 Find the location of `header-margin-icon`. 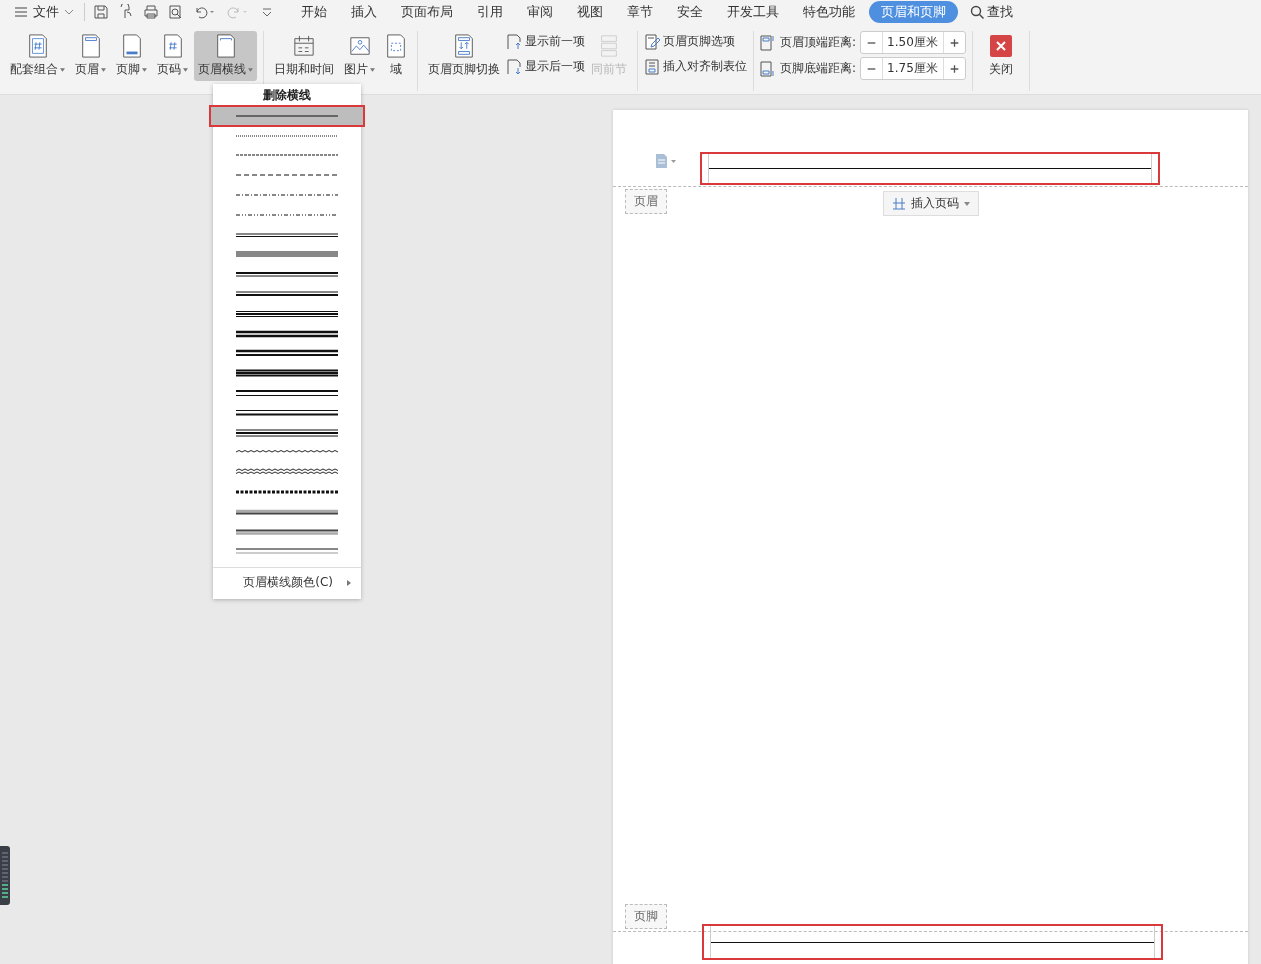

header-margin-icon is located at coordinates (768, 42).